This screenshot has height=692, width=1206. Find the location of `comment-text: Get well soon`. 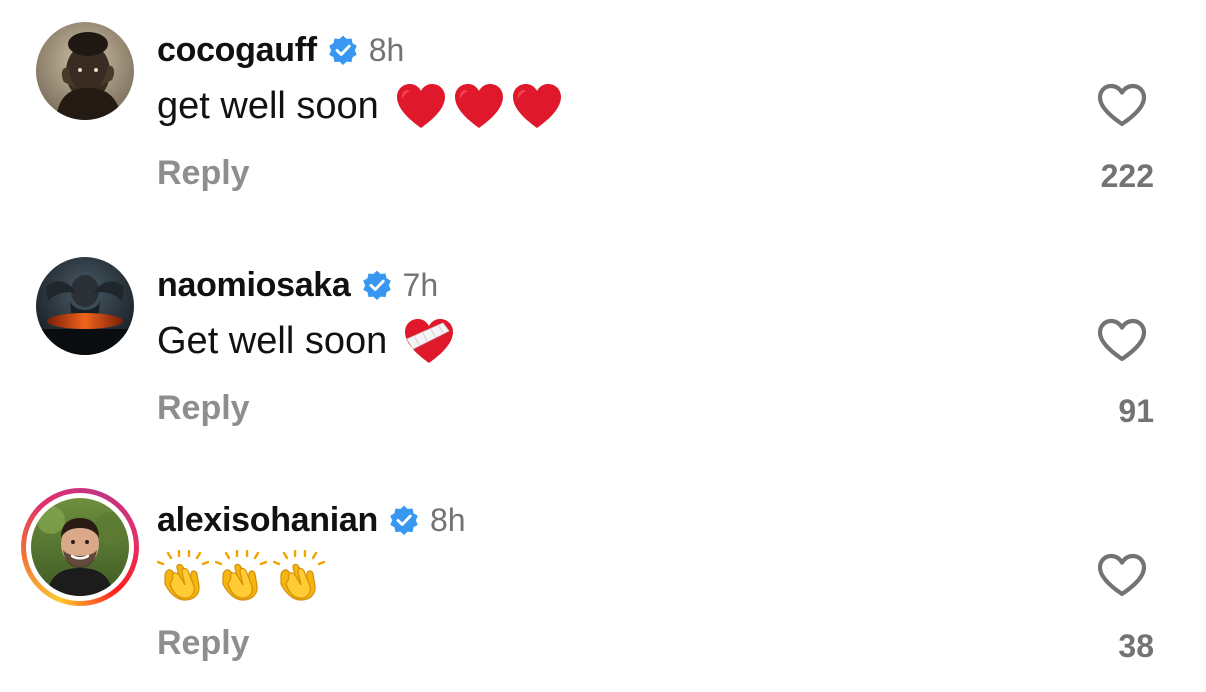

comment-text: Get well soon is located at coordinates (306, 341).